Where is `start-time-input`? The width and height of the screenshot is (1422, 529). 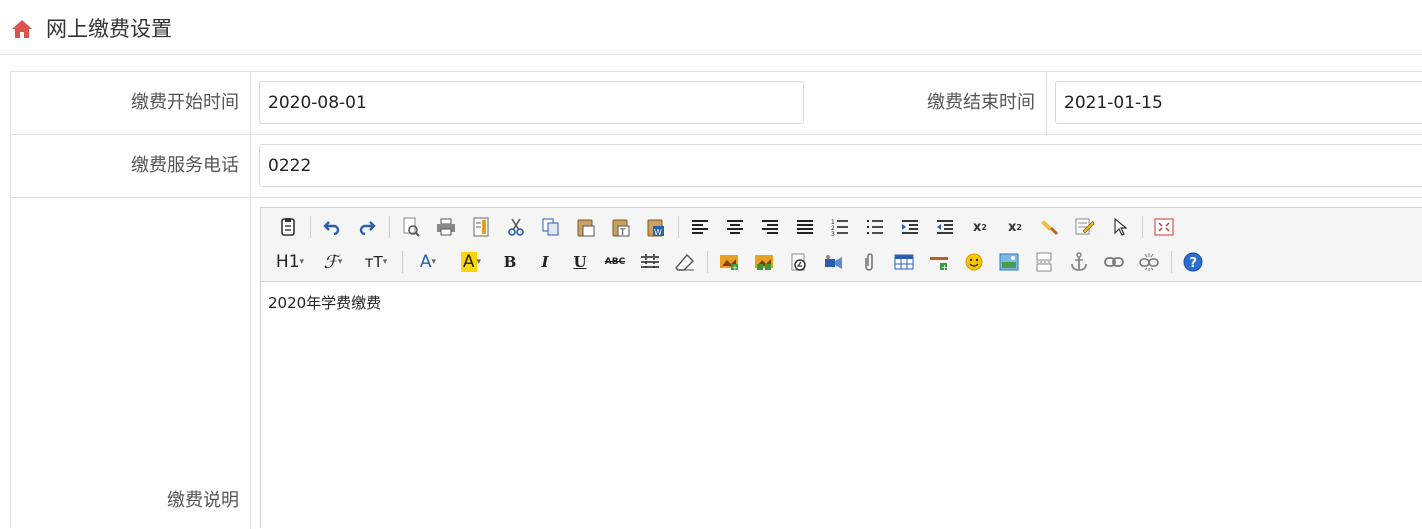
start-time-input is located at coordinates (531, 102).